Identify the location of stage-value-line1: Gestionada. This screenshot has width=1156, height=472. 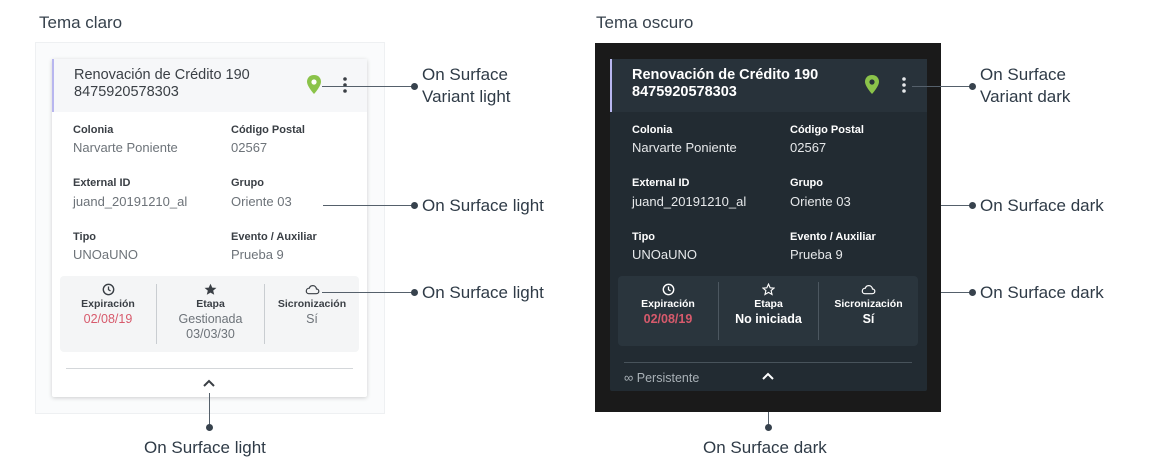
(210, 319).